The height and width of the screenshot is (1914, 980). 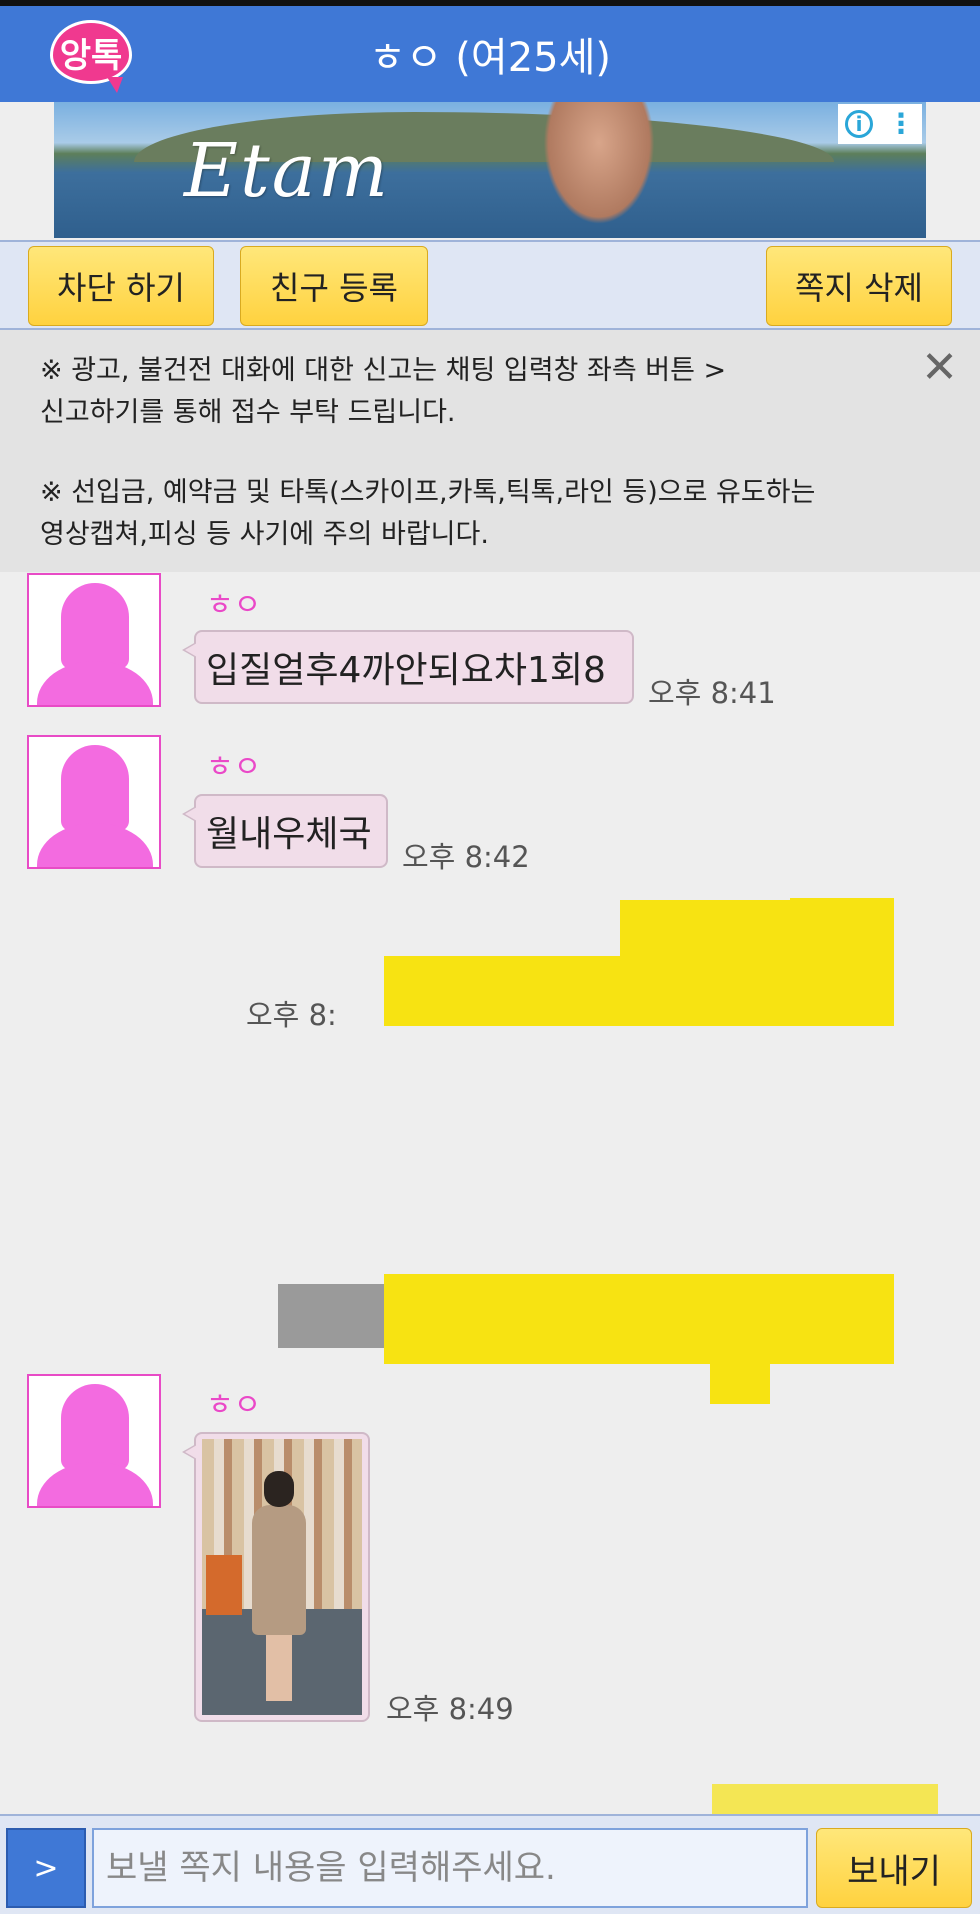 What do you see at coordinates (248, 412) in the screenshot?
I see `notice-line: 신고하기를 통해 접수 부탁 드립니다.` at bounding box center [248, 412].